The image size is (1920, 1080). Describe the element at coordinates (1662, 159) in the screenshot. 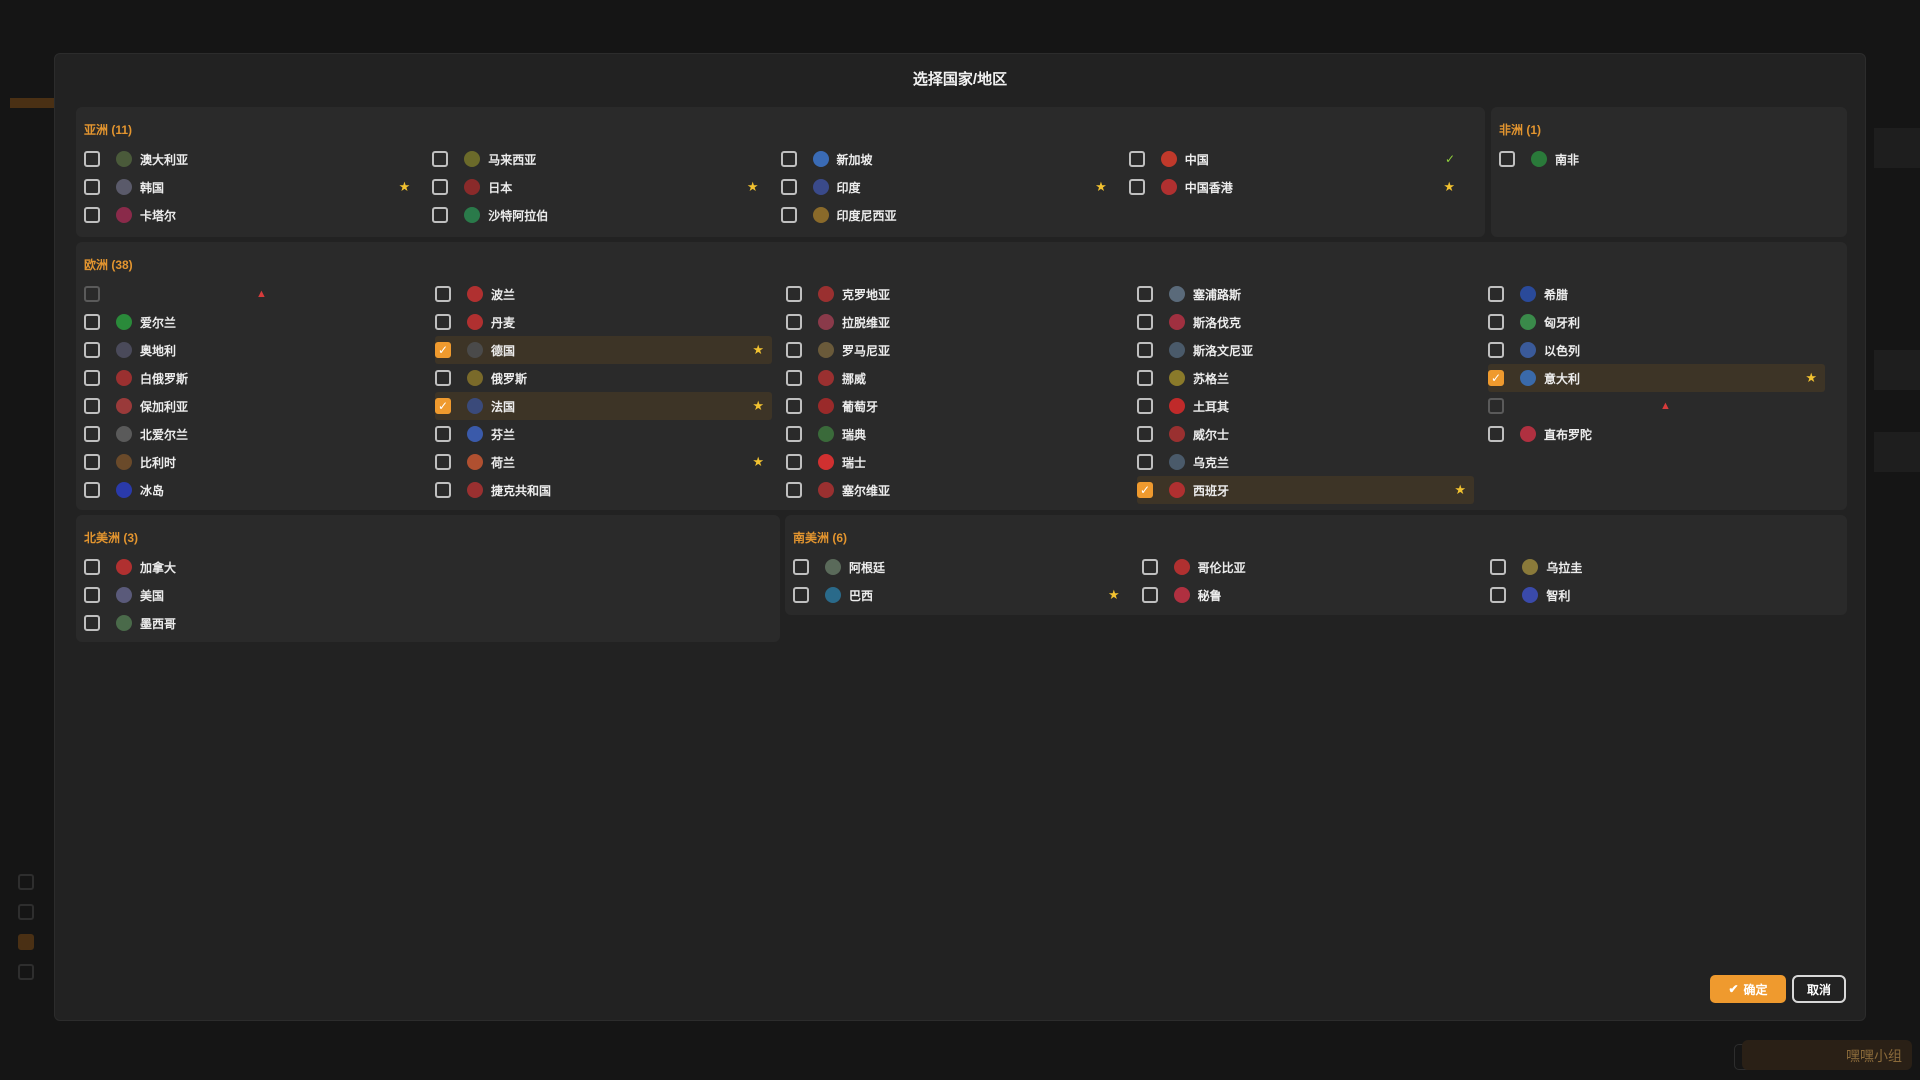

I see `country-item: 南非` at that location.